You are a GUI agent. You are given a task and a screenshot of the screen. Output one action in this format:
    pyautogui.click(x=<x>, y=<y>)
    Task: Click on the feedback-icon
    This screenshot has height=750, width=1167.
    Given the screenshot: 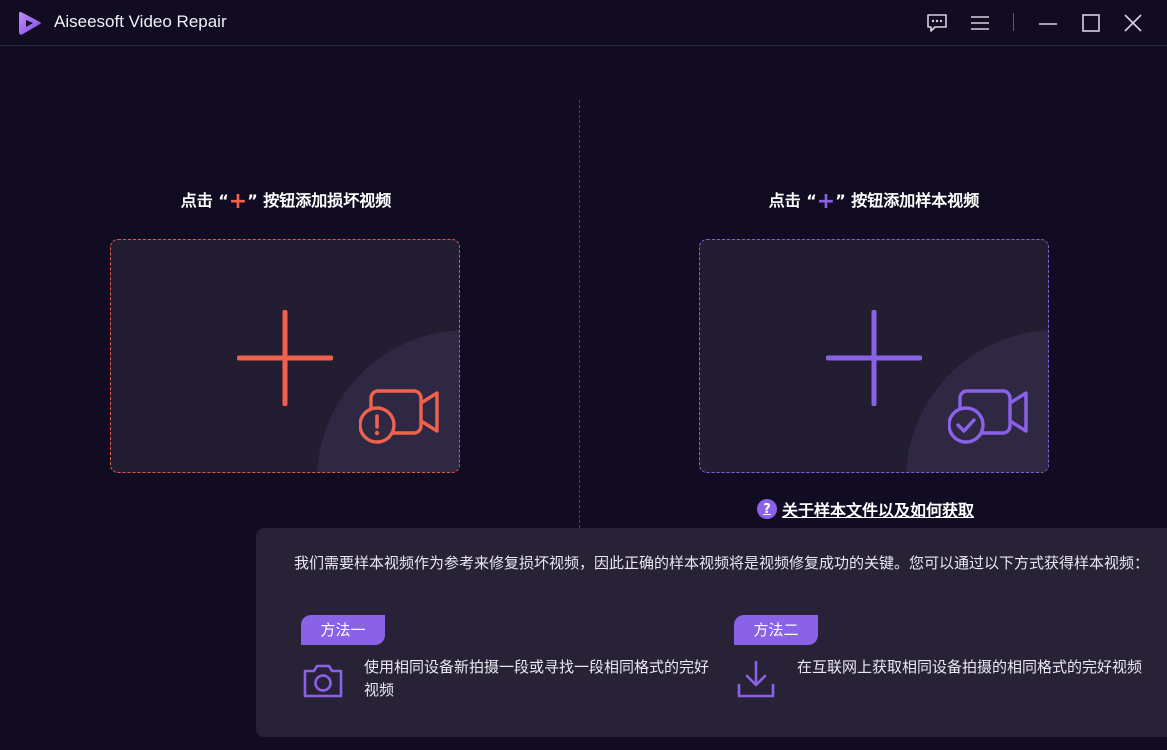 What is the action you would take?
    pyautogui.click(x=937, y=23)
    